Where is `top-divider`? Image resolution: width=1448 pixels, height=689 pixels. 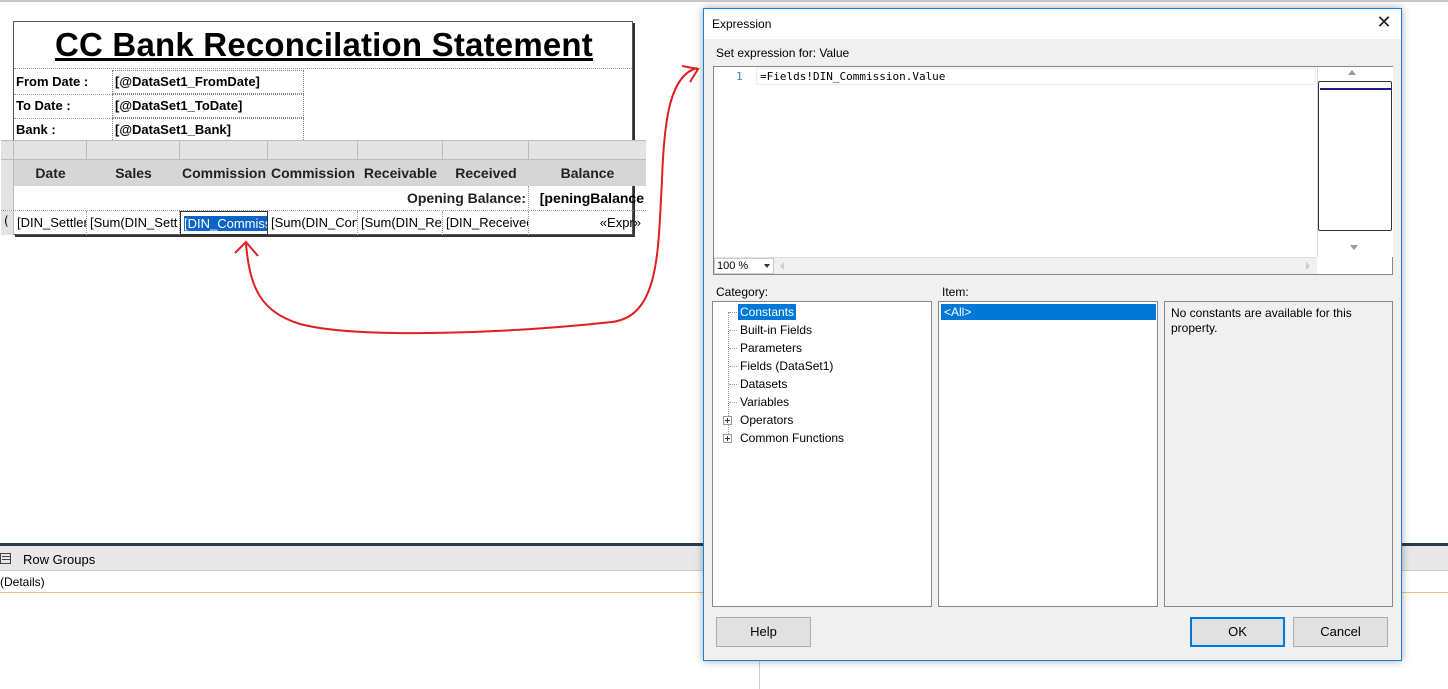 top-divider is located at coordinates (724, 1).